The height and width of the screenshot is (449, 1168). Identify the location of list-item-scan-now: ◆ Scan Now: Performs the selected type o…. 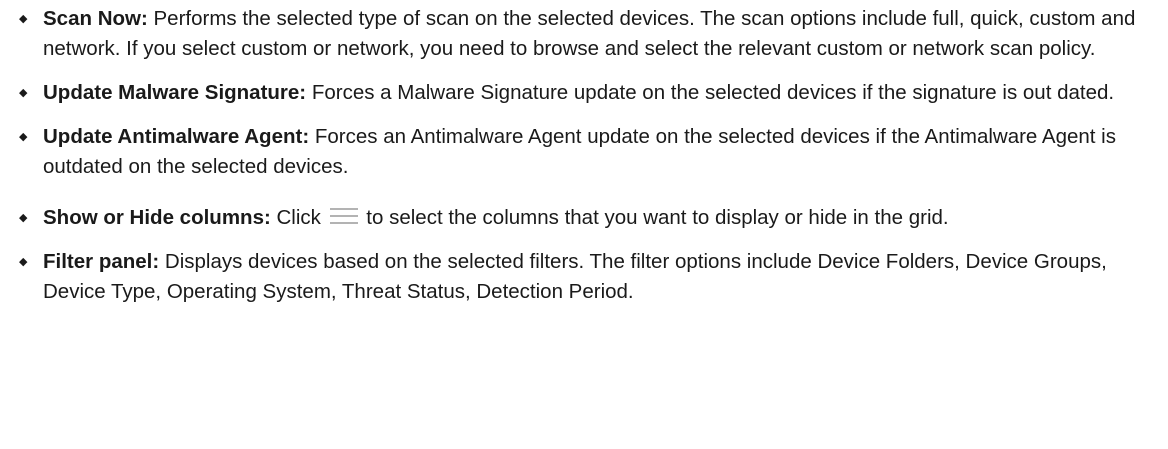
(582, 34).